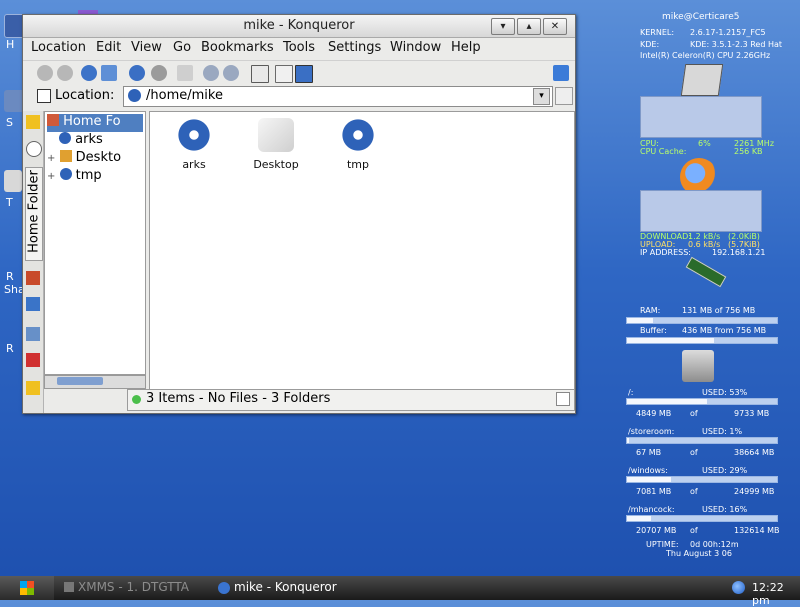 The image size is (800, 607). Describe the element at coordinates (194, 164) in the screenshot. I see `file-item-label: arks` at that location.